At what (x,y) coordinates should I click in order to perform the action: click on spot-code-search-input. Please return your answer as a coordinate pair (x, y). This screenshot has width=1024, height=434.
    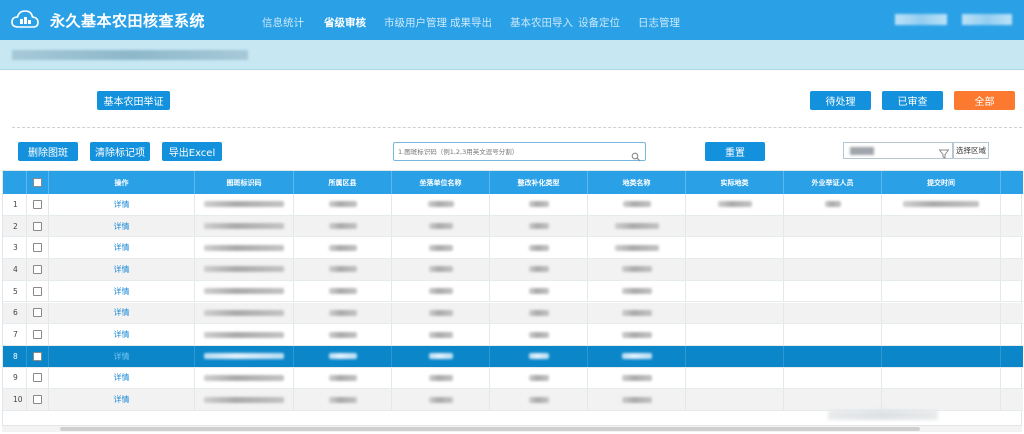
    Looking at the image, I should click on (510, 151).